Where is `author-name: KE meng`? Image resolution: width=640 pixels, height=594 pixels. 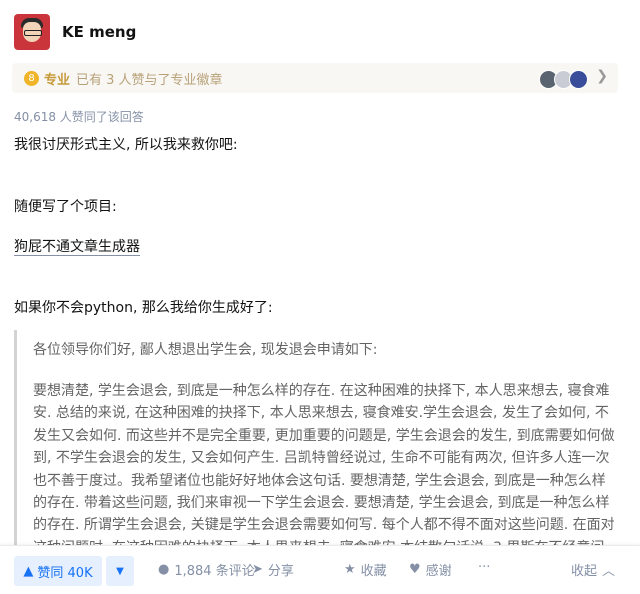
author-name: KE meng is located at coordinates (99, 32).